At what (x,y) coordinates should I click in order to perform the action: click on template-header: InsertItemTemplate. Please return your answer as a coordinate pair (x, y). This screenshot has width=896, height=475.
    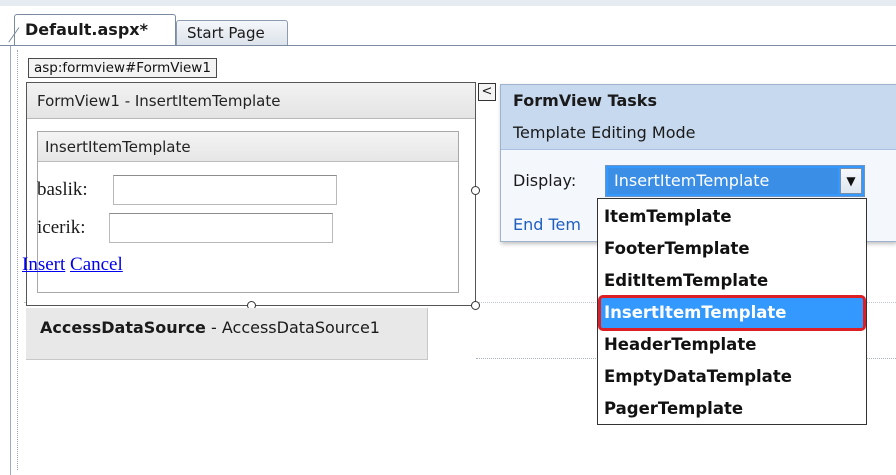
    Looking at the image, I should click on (248, 147).